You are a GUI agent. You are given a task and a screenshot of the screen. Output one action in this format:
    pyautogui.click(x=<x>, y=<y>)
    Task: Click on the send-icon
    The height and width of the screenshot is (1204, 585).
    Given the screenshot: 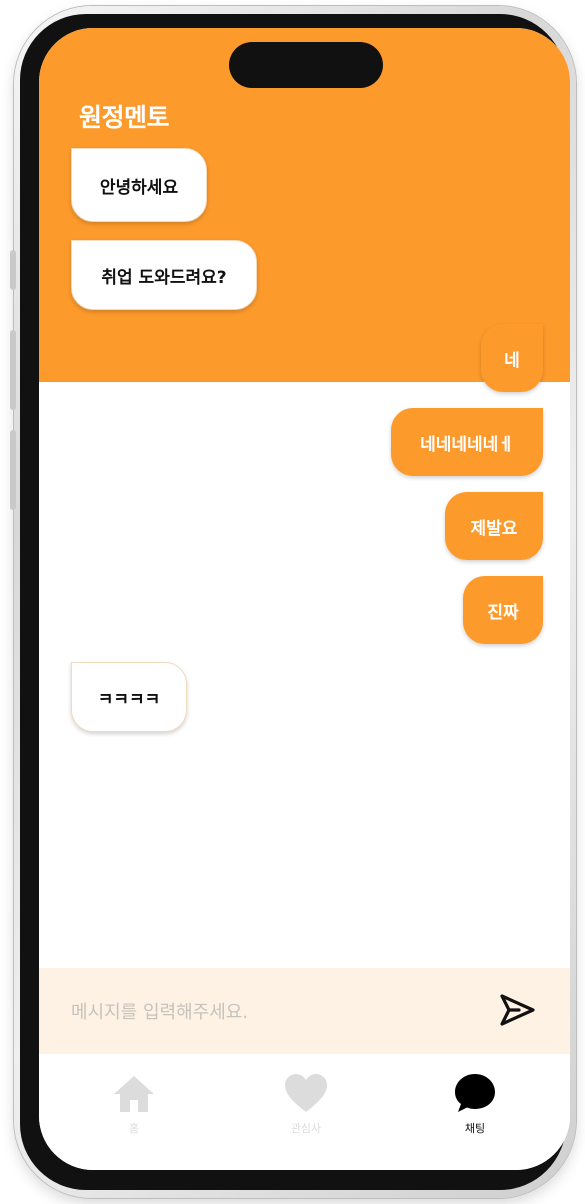 What is the action you would take?
    pyautogui.click(x=517, y=1010)
    